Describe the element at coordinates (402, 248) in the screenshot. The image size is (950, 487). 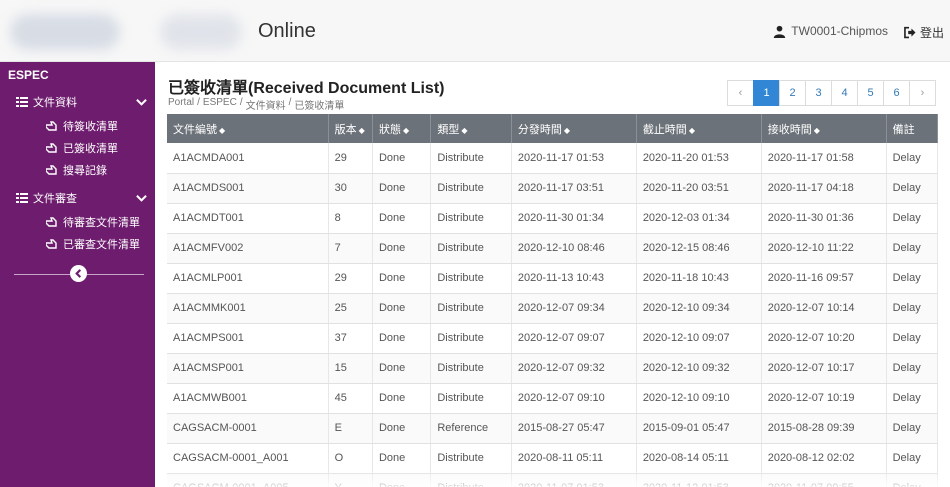
I see `table-cell: Done` at that location.